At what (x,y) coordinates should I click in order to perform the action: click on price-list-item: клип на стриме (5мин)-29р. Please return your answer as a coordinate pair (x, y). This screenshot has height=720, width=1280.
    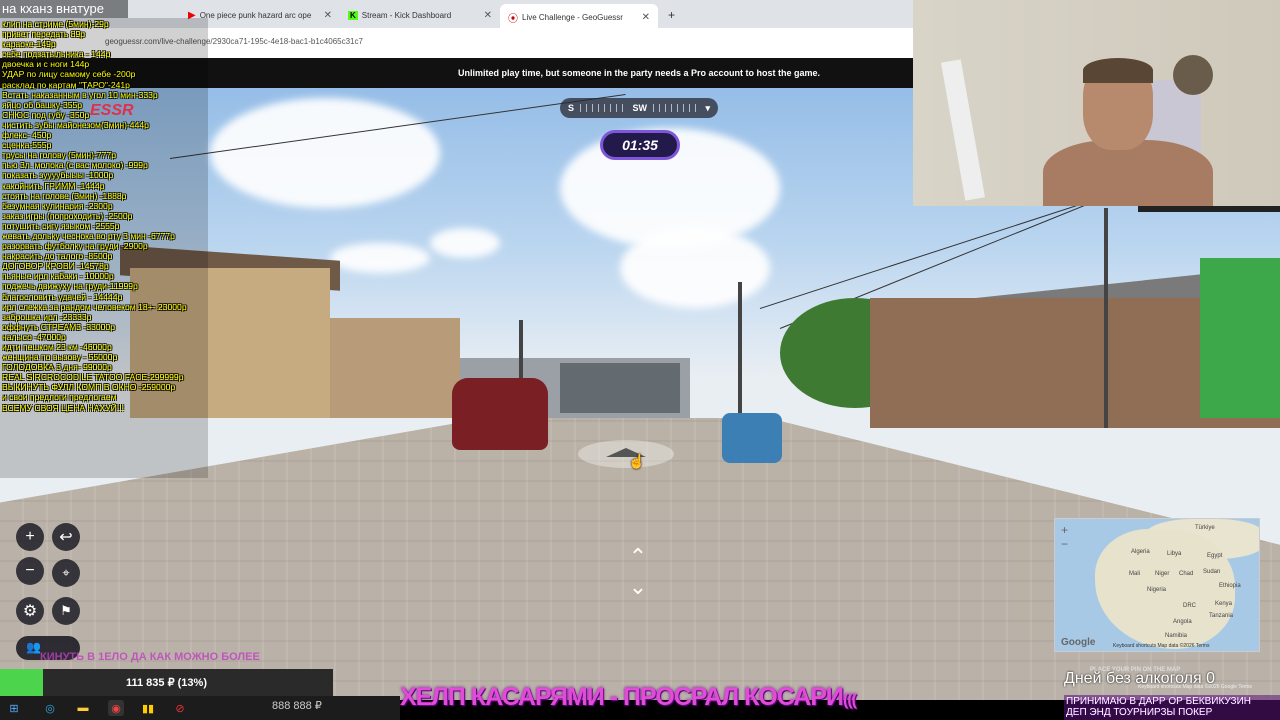
    Looking at the image, I should click on (55, 24).